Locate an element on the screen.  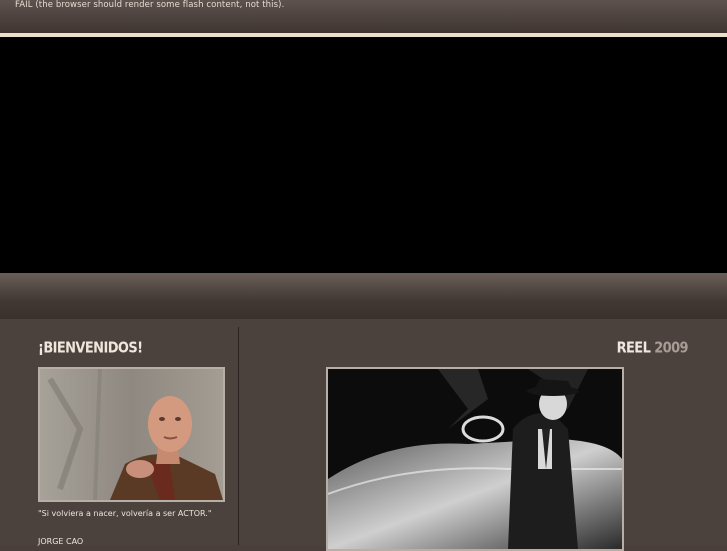
reel-still-image is located at coordinates (475, 459).